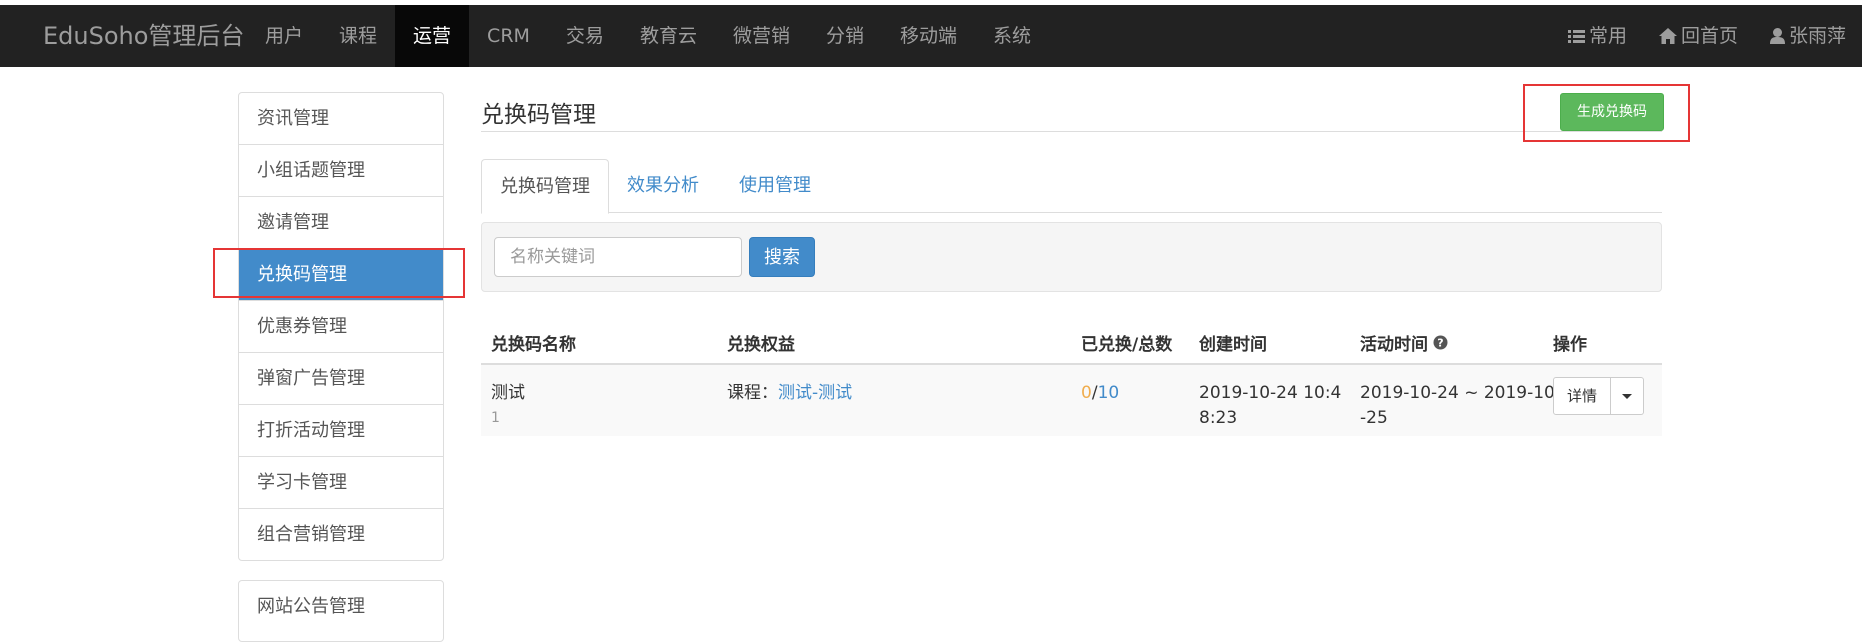 This screenshot has height=642, width=1862. What do you see at coordinates (533, 345) in the screenshot?
I see `header-name: 兑换码名称` at bounding box center [533, 345].